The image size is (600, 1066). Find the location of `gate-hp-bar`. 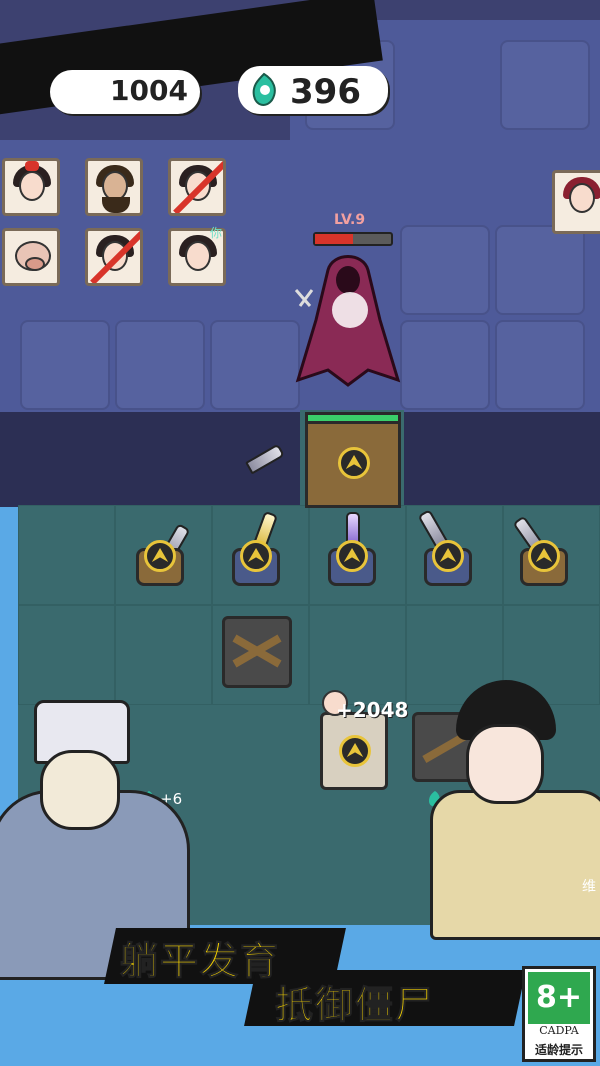

gate-hp-bar is located at coordinates (353, 418).